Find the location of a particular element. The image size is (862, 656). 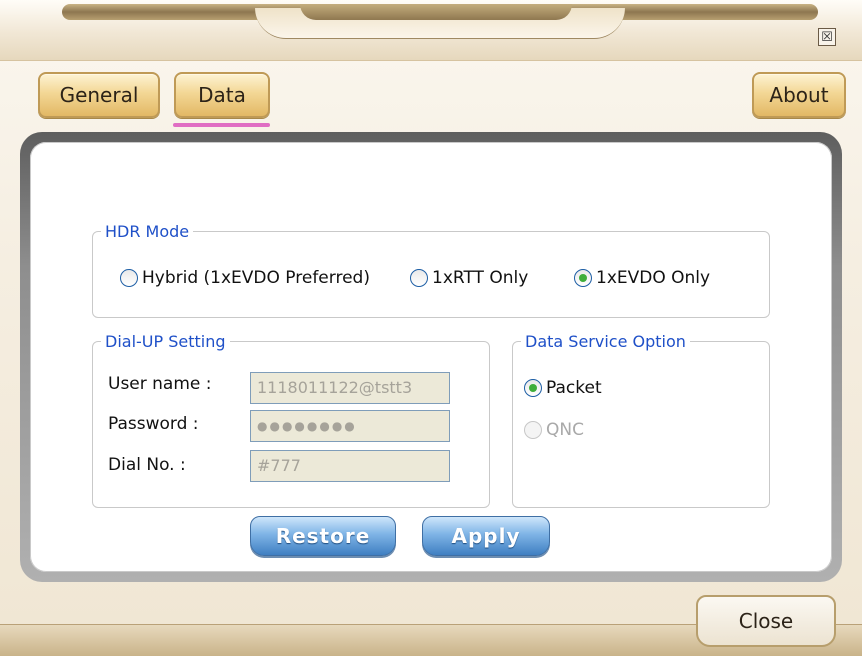

hdr-option-hybrid: Hybrid (1xEVDO Preferred) is located at coordinates (245, 278).